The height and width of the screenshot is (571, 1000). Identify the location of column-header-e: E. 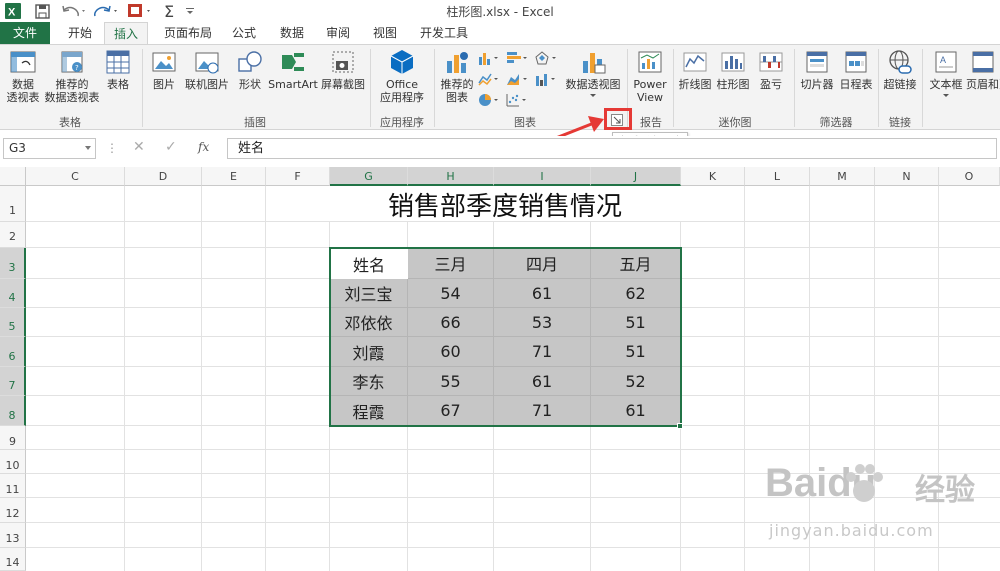
(234, 176).